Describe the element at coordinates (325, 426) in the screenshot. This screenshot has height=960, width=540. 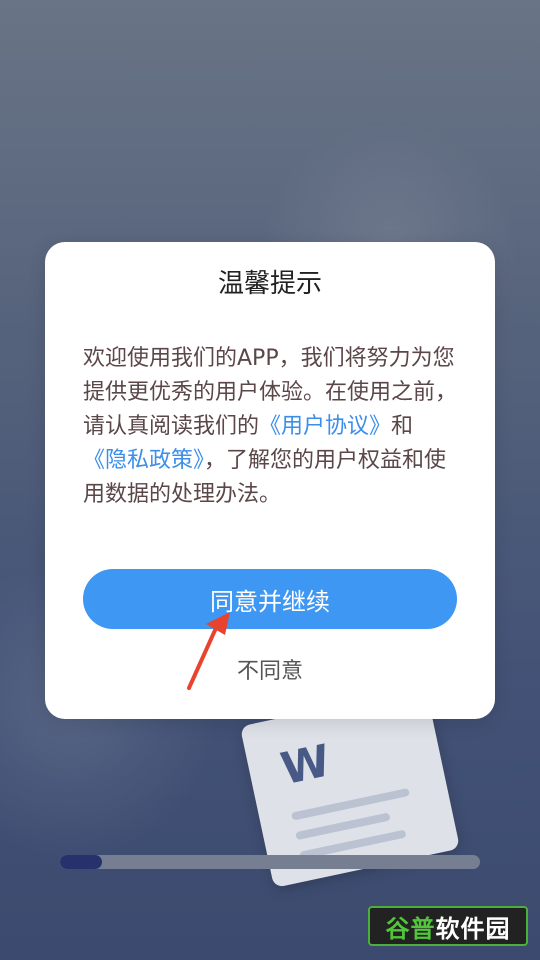
I see `user-agreement-link: 《用户协议》` at that location.